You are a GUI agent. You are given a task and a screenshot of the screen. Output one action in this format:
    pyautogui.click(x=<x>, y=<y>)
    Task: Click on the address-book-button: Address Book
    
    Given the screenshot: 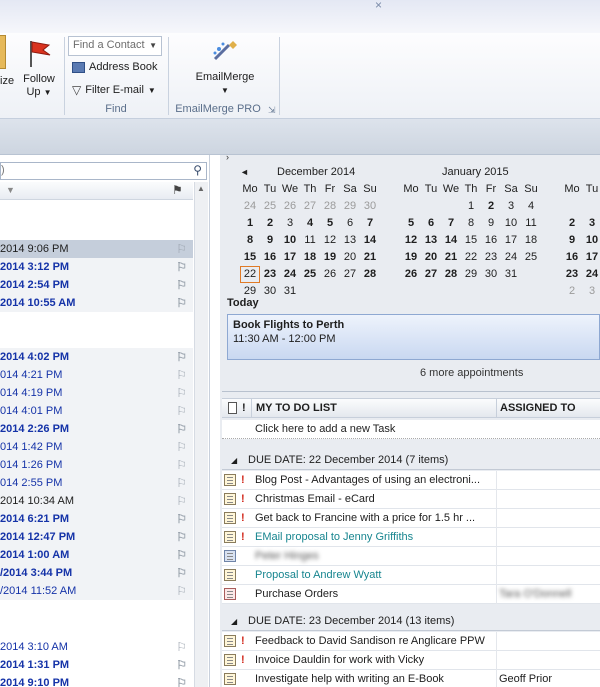 What is the action you would take?
    pyautogui.click(x=114, y=67)
    